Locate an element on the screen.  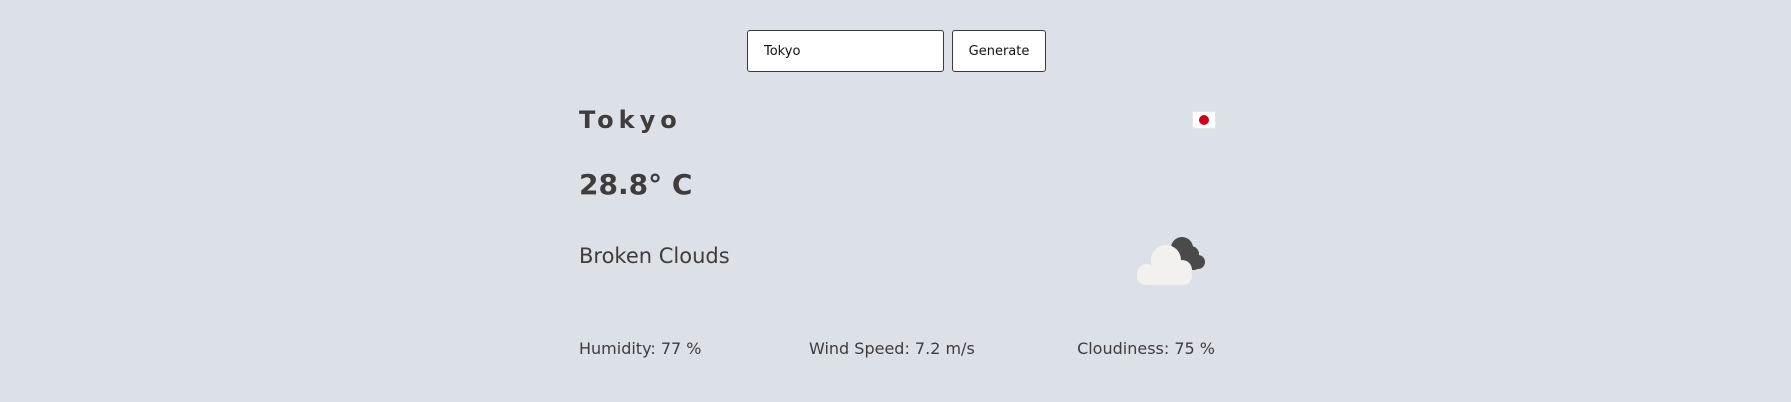
weather-description: Broken Clouds is located at coordinates (654, 256).